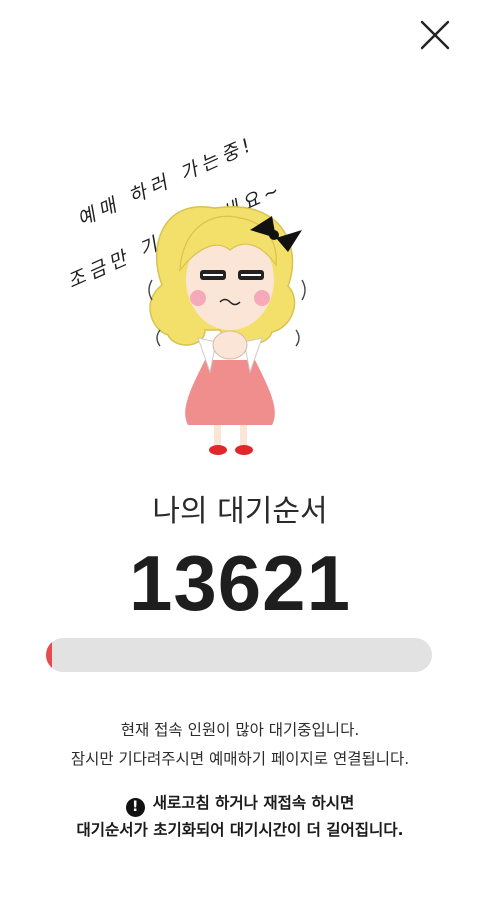  I want to click on warning-line-2: 대기순서가 초기화되어 대기시간이 더 길어집니다., so click(240, 830).